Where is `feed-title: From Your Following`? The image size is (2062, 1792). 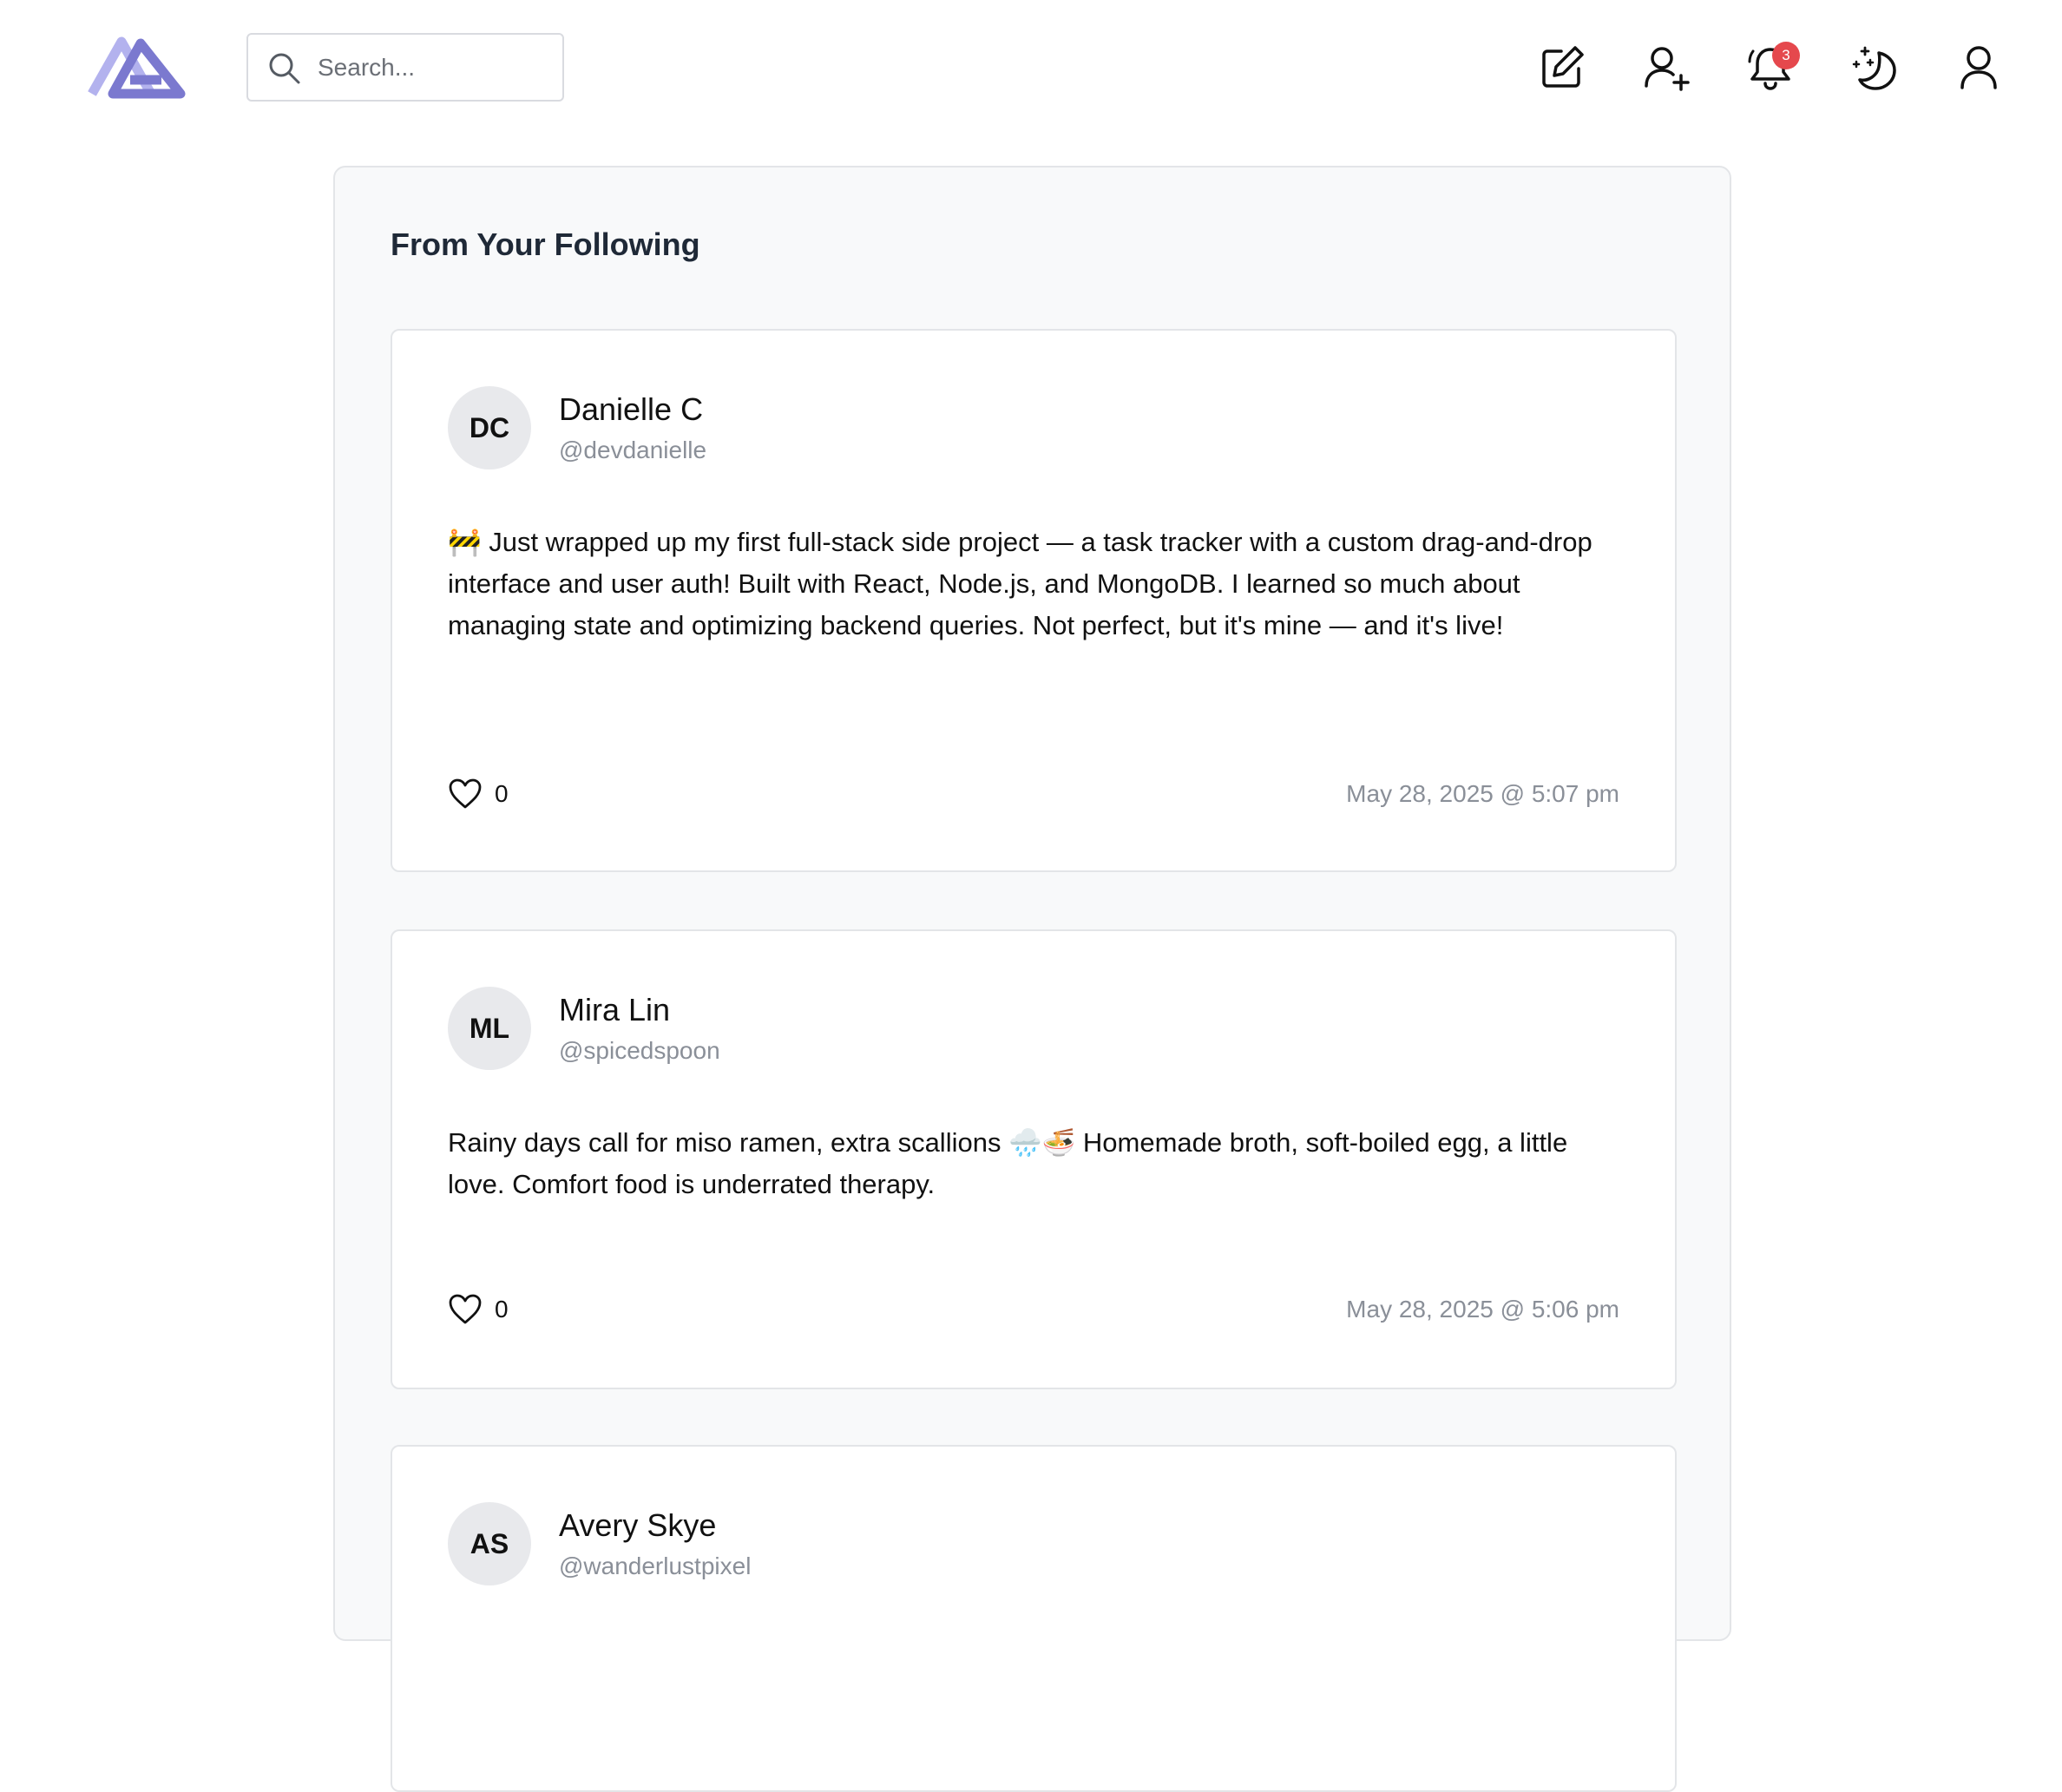
feed-title: From Your Following is located at coordinates (546, 244).